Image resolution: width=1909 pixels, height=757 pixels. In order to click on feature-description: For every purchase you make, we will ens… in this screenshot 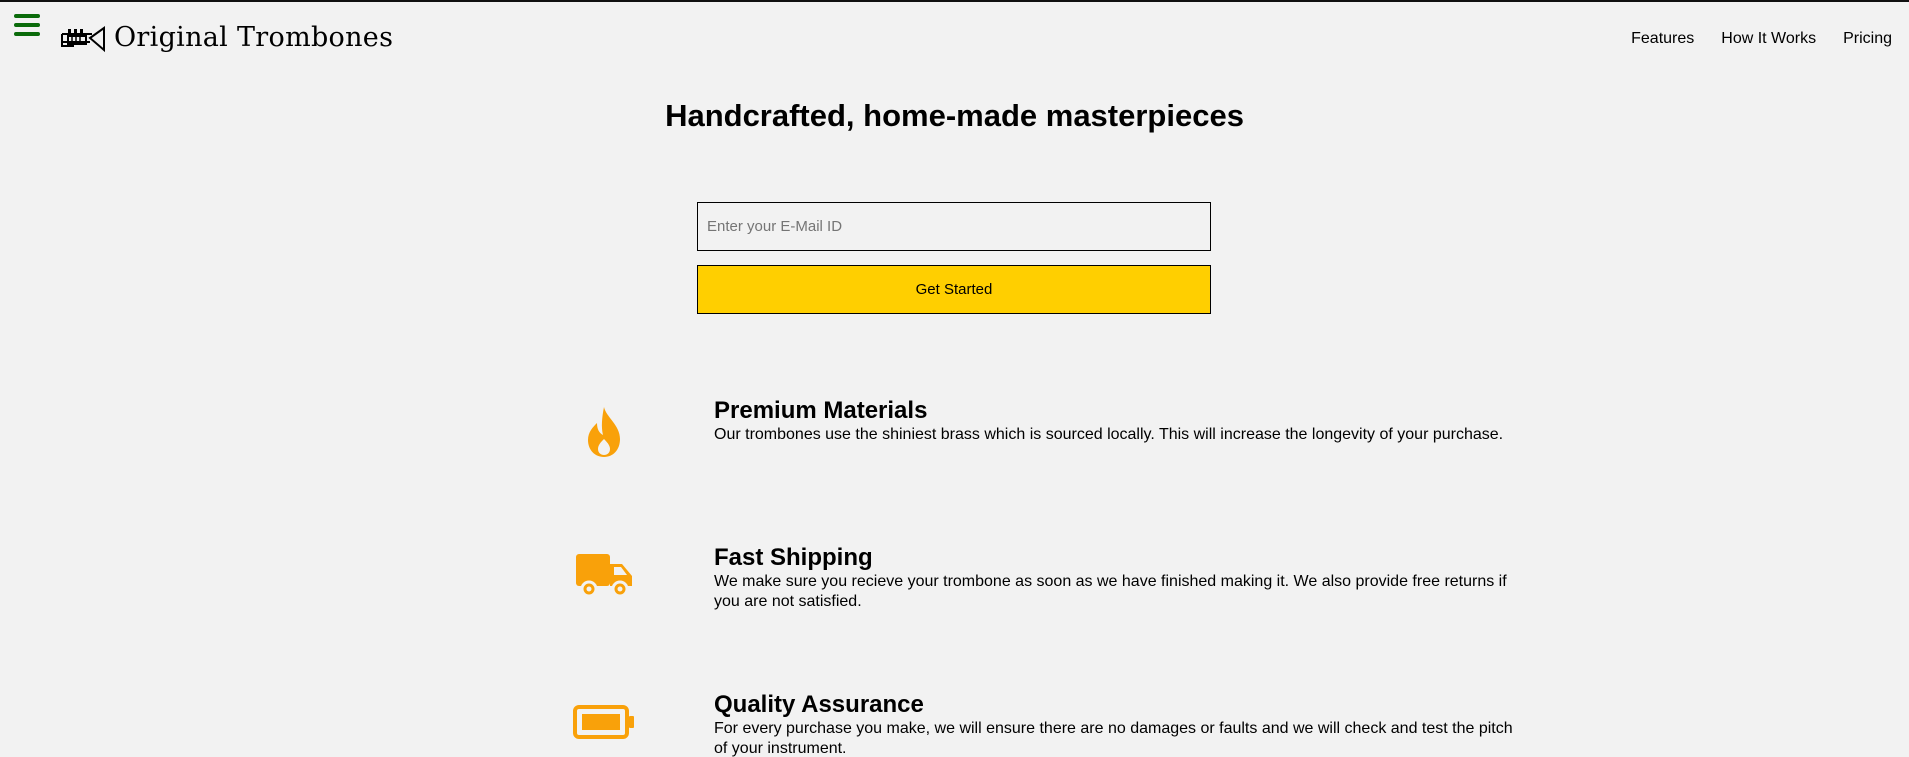, I will do `click(1113, 738)`.